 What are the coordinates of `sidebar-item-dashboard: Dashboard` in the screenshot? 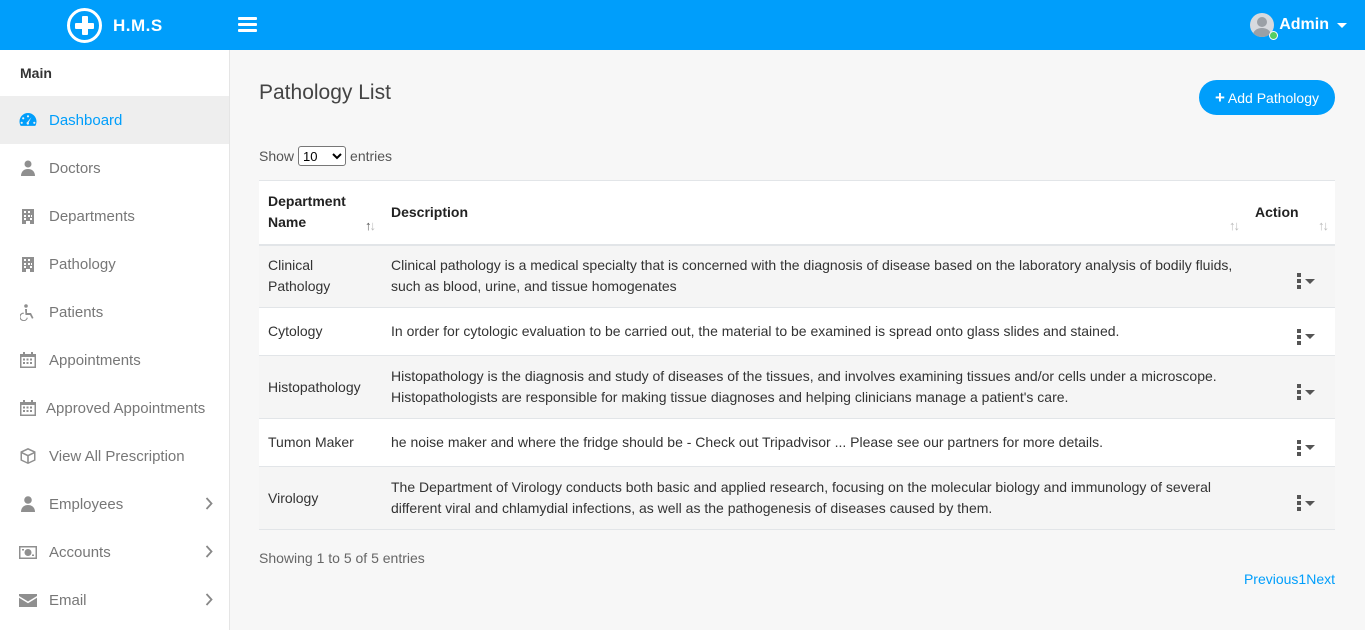 It's located at (114, 120).